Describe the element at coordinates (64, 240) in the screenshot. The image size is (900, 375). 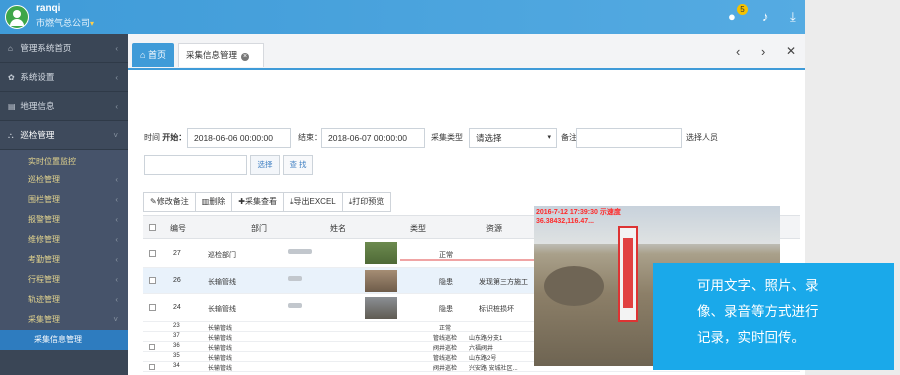
I see `sidebar-subitem-repair: 维修管理 ‹` at that location.